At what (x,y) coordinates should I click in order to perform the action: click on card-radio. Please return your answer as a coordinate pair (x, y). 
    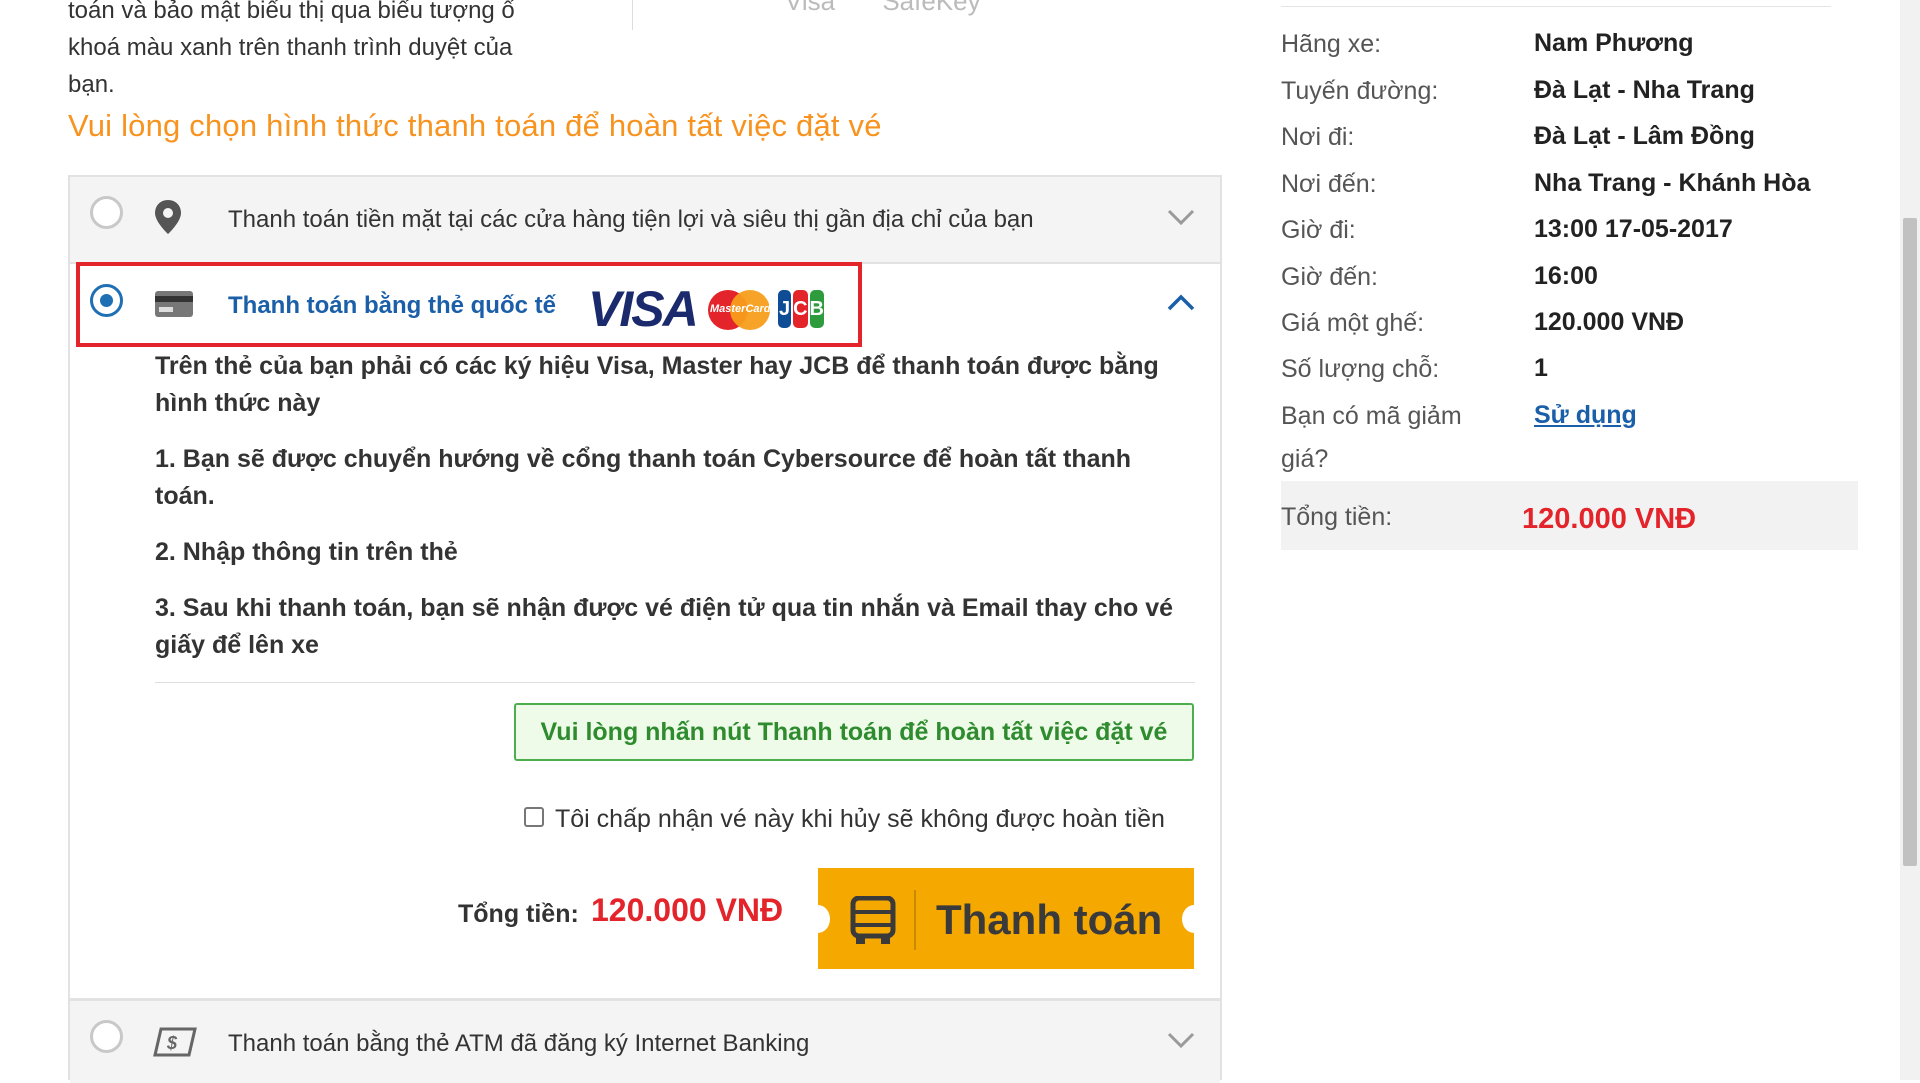
    Looking at the image, I should click on (106, 300).